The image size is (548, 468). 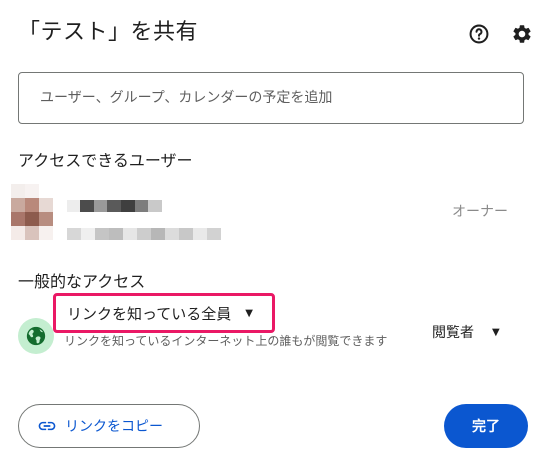 I want to click on general-access-setting: リンクを知っている全員, so click(x=149, y=313).